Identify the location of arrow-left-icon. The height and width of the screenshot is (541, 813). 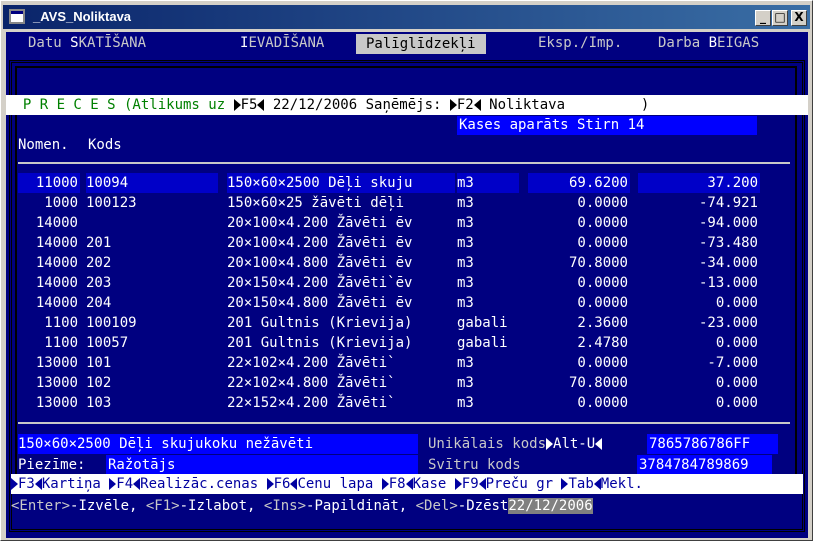
(597, 484).